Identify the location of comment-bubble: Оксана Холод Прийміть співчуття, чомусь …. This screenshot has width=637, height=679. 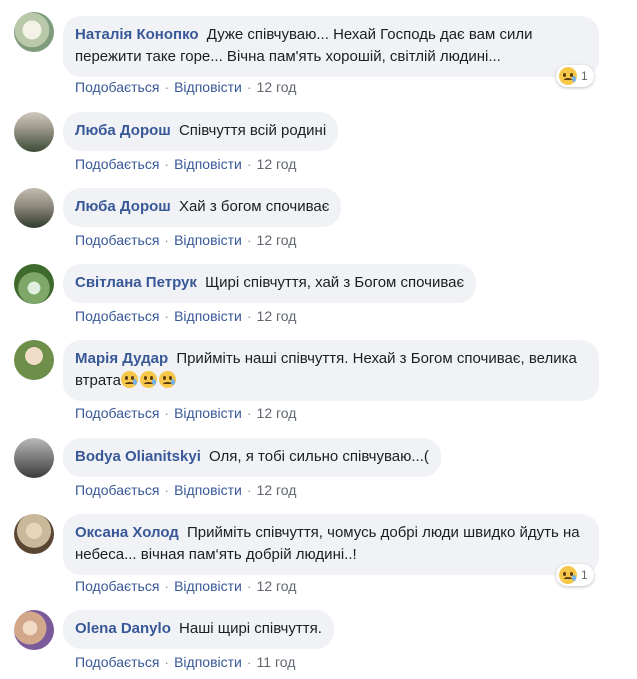
(331, 544).